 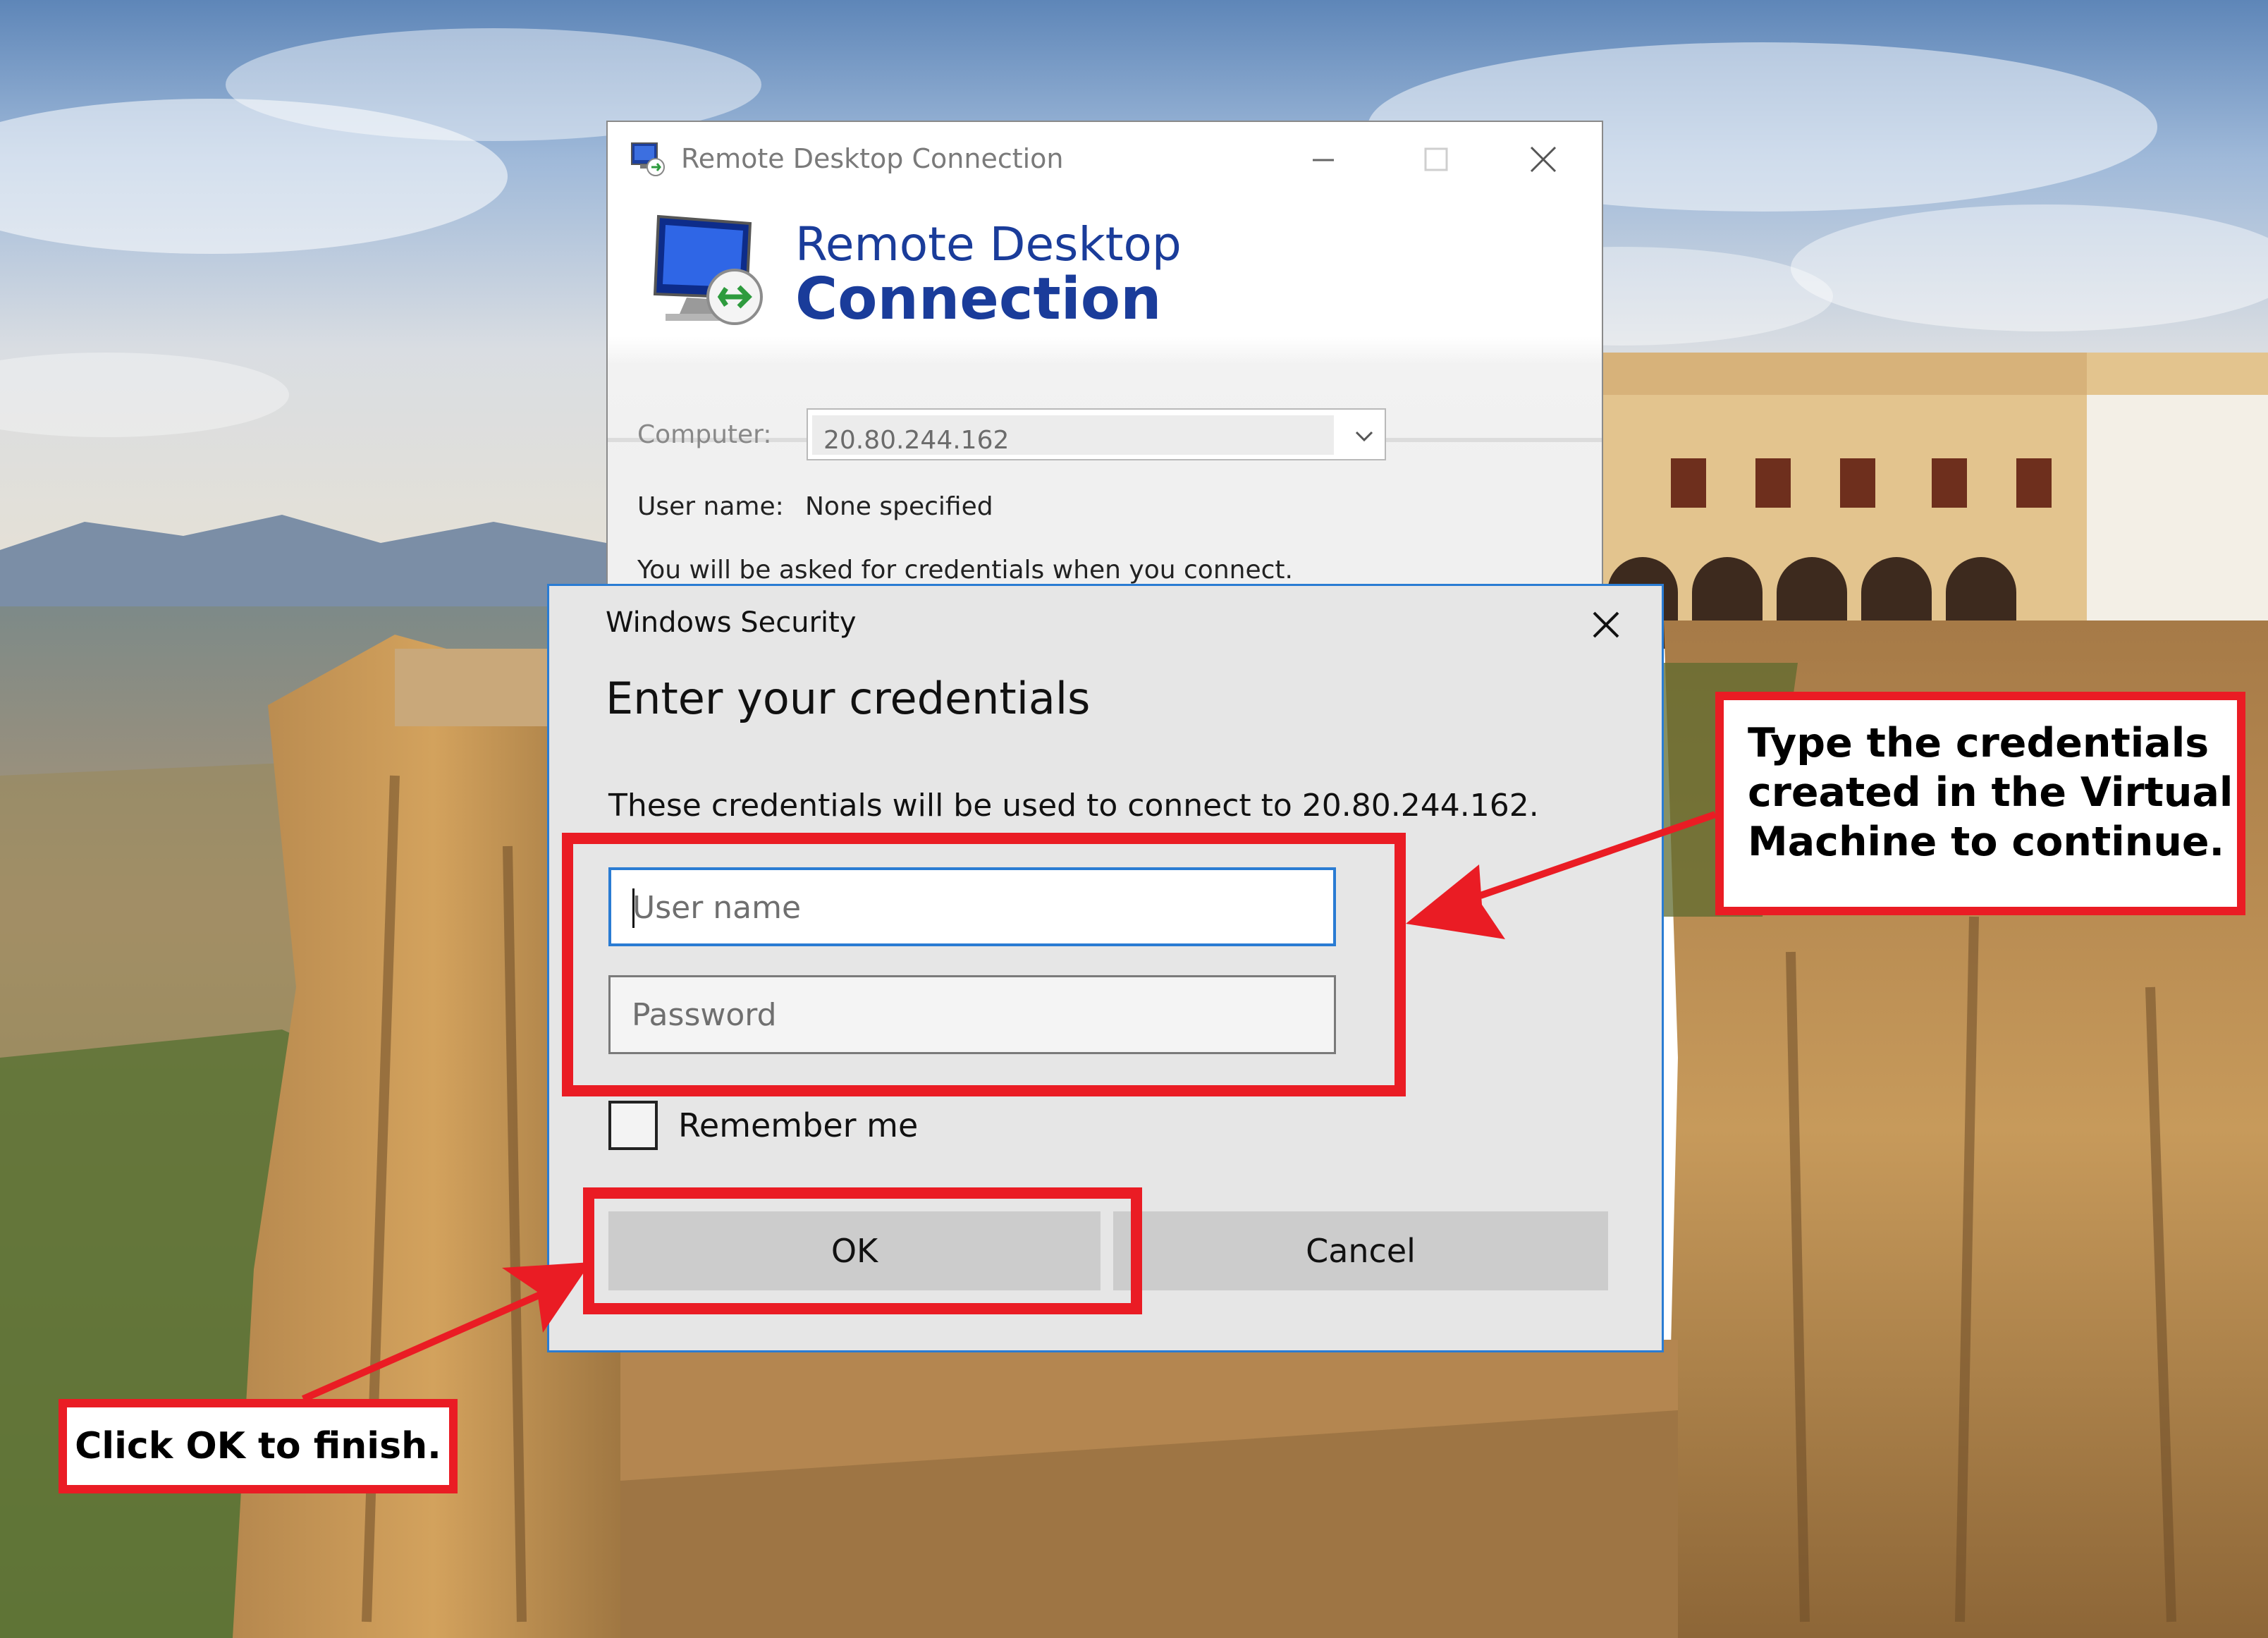 What do you see at coordinates (1105, 158) in the screenshot?
I see `rdc-titlebar: Remote Desktop Connection` at bounding box center [1105, 158].